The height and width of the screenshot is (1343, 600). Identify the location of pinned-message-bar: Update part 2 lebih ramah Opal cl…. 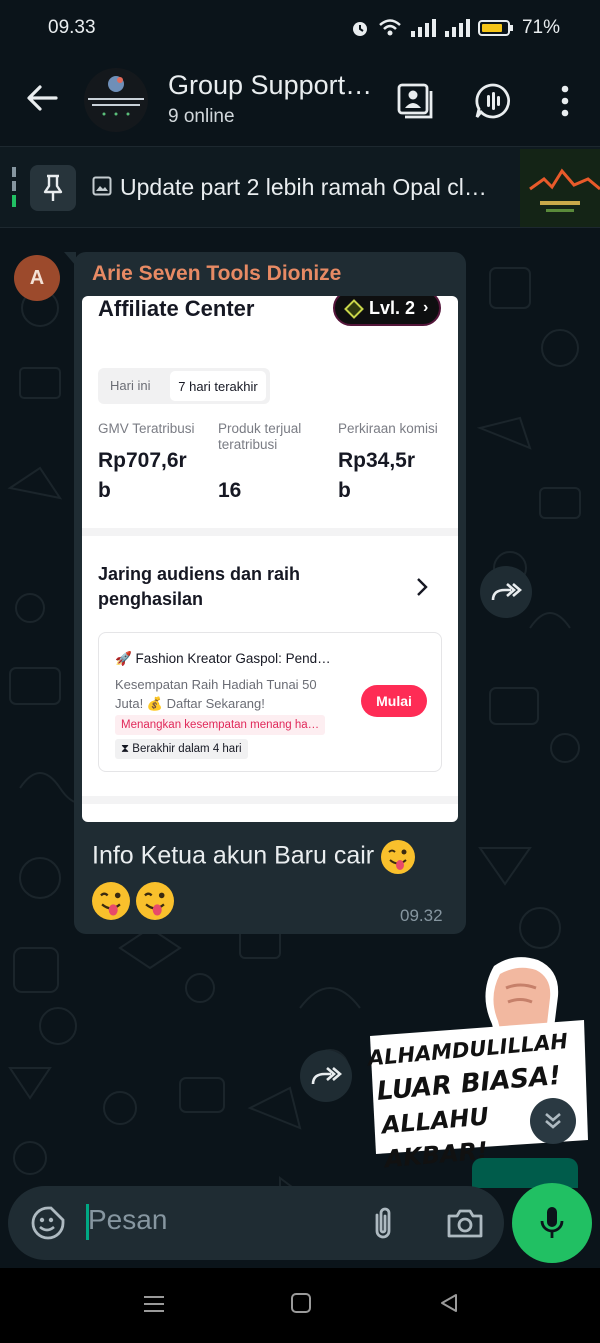
(300, 187).